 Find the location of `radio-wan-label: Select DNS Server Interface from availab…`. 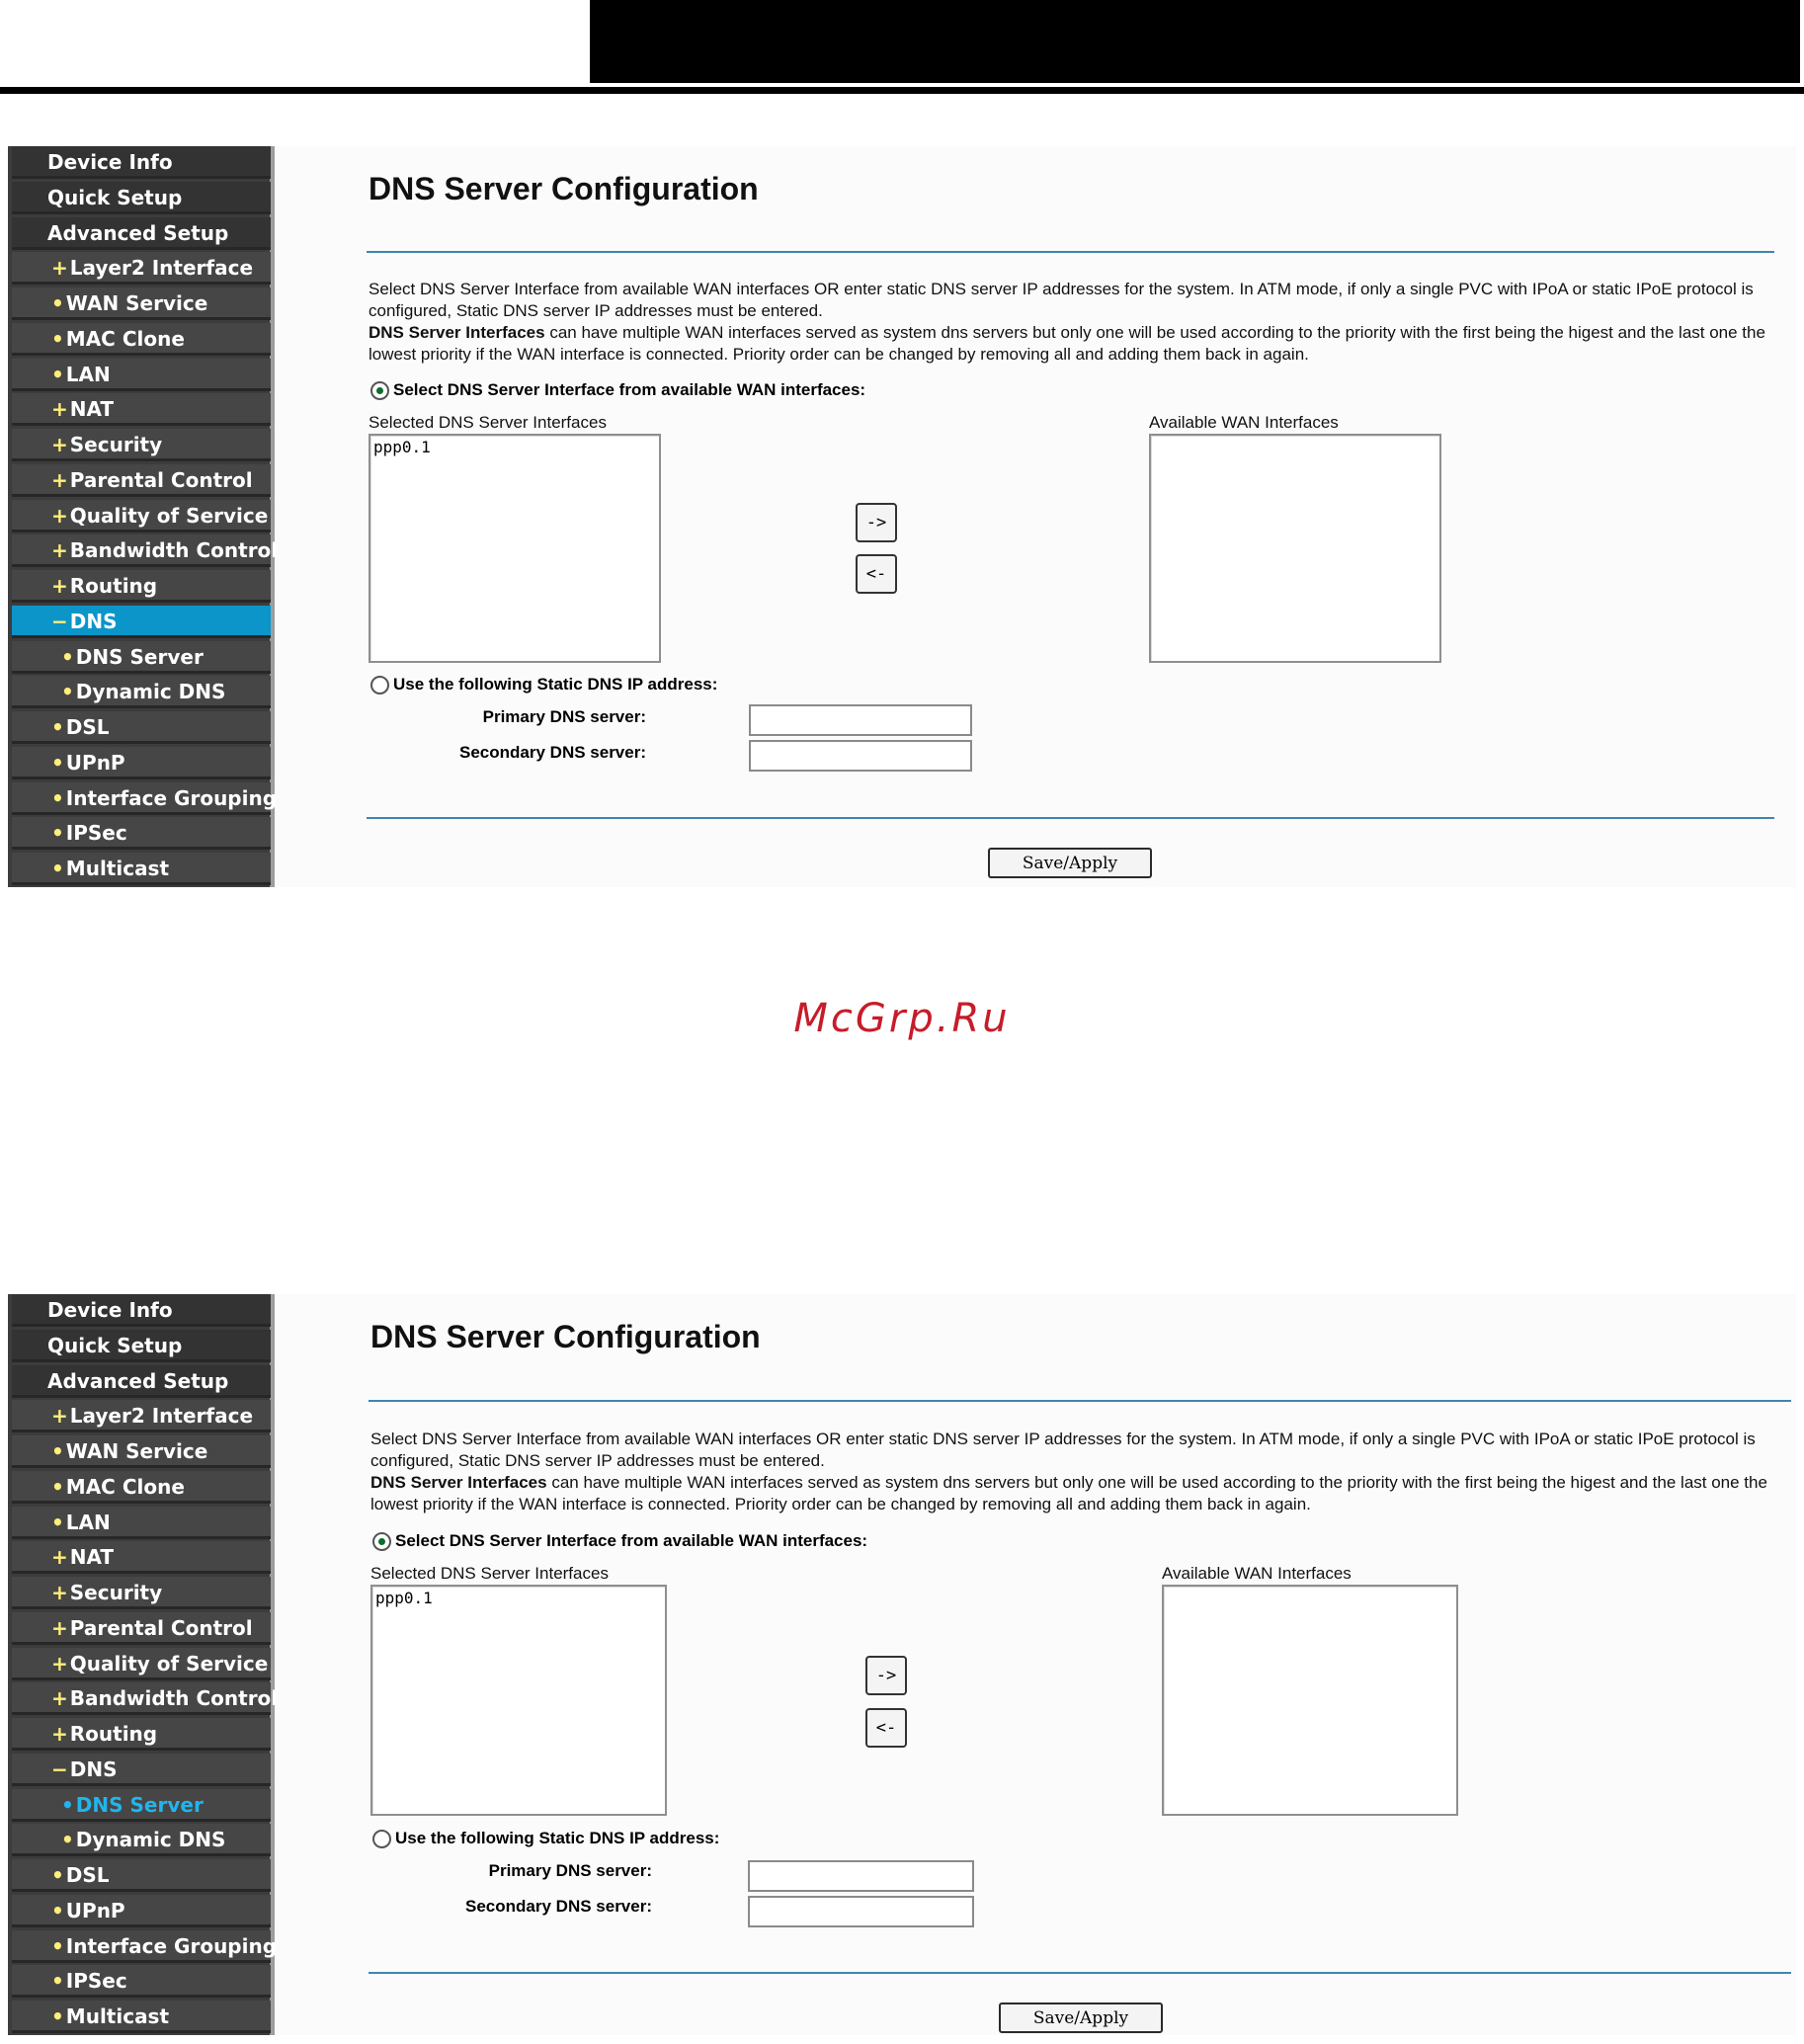

radio-wan-label: Select DNS Server Interface from availab… is located at coordinates (629, 389).